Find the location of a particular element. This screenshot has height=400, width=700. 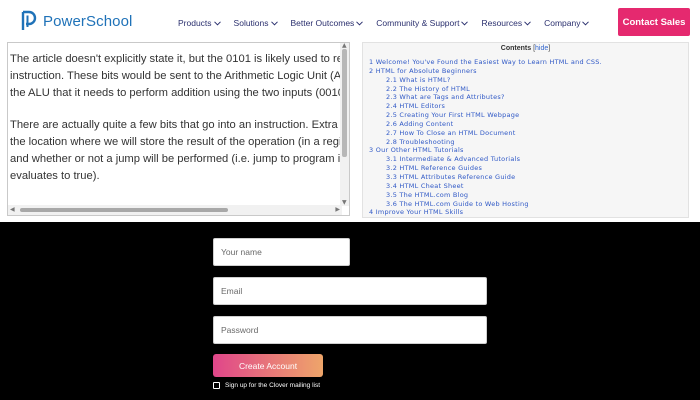

vertical-scrollbar: ▲ ▼ is located at coordinates (344, 124).